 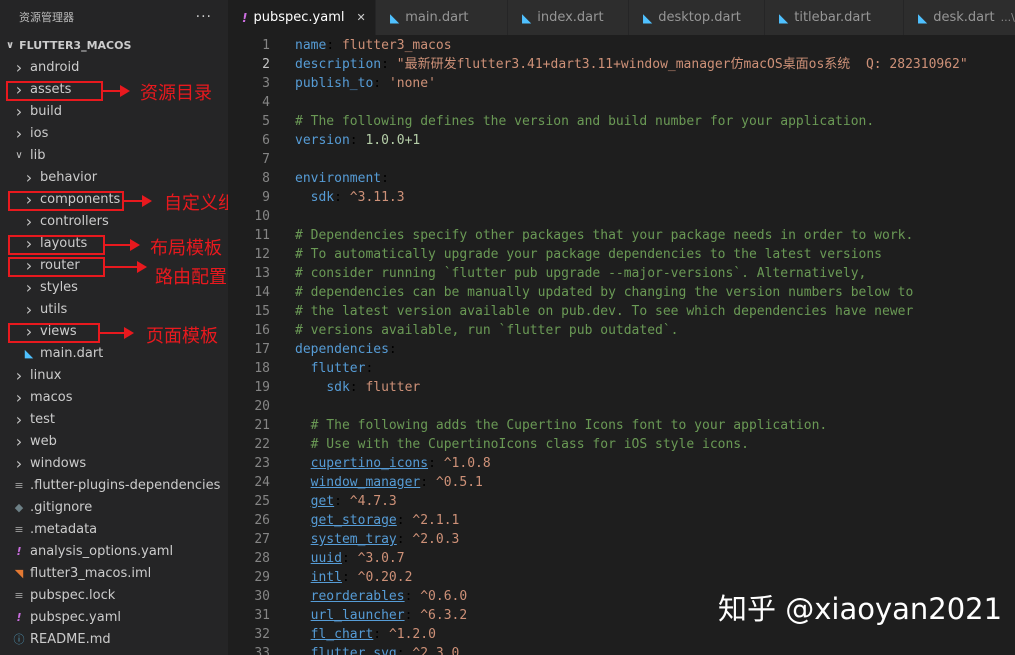 I want to click on explorer-root-folder: ∨ FLUTTER3_MACOS, so click(x=114, y=45).